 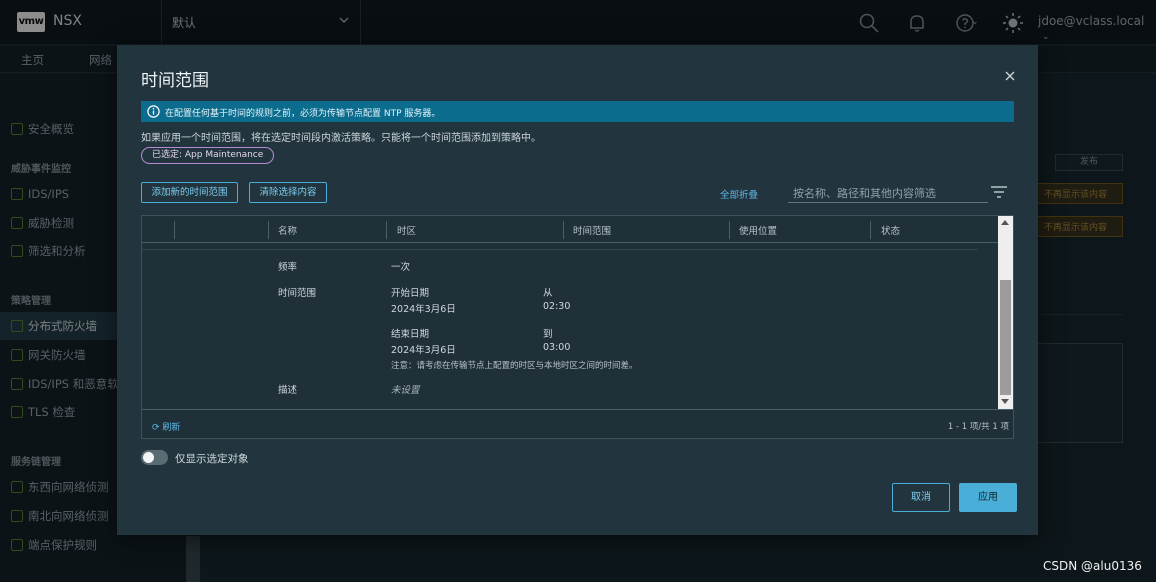 What do you see at coordinates (410, 334) in the screenshot?
I see `end-date-label: 结束日期` at bounding box center [410, 334].